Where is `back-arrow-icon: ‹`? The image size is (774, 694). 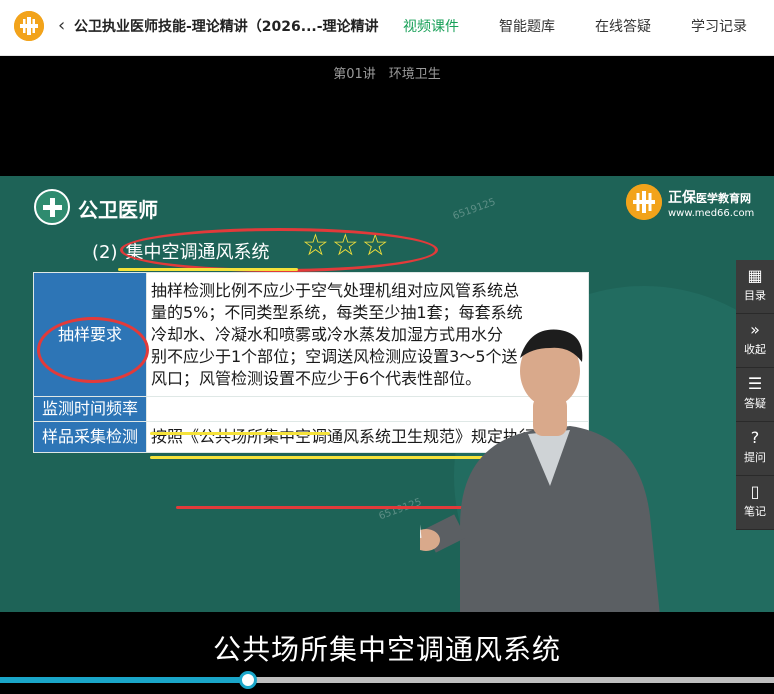
back-arrow-icon: ‹ is located at coordinates (61, 26).